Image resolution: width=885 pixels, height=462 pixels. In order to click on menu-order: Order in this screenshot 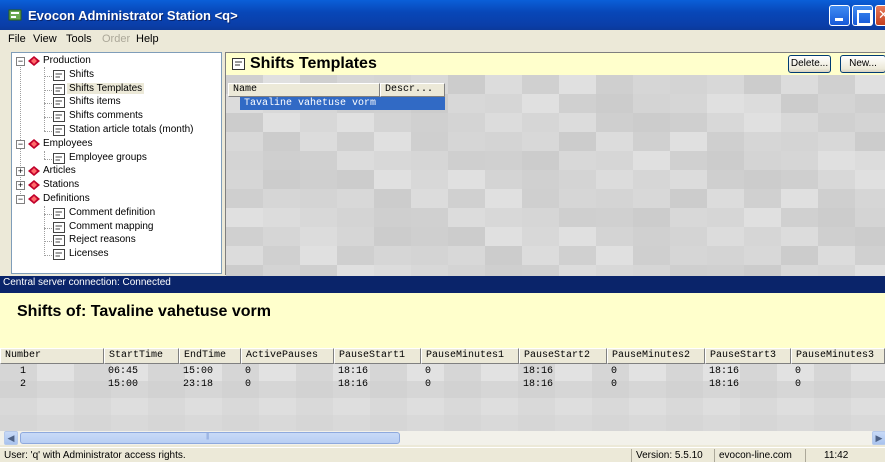, I will do `click(116, 39)`.